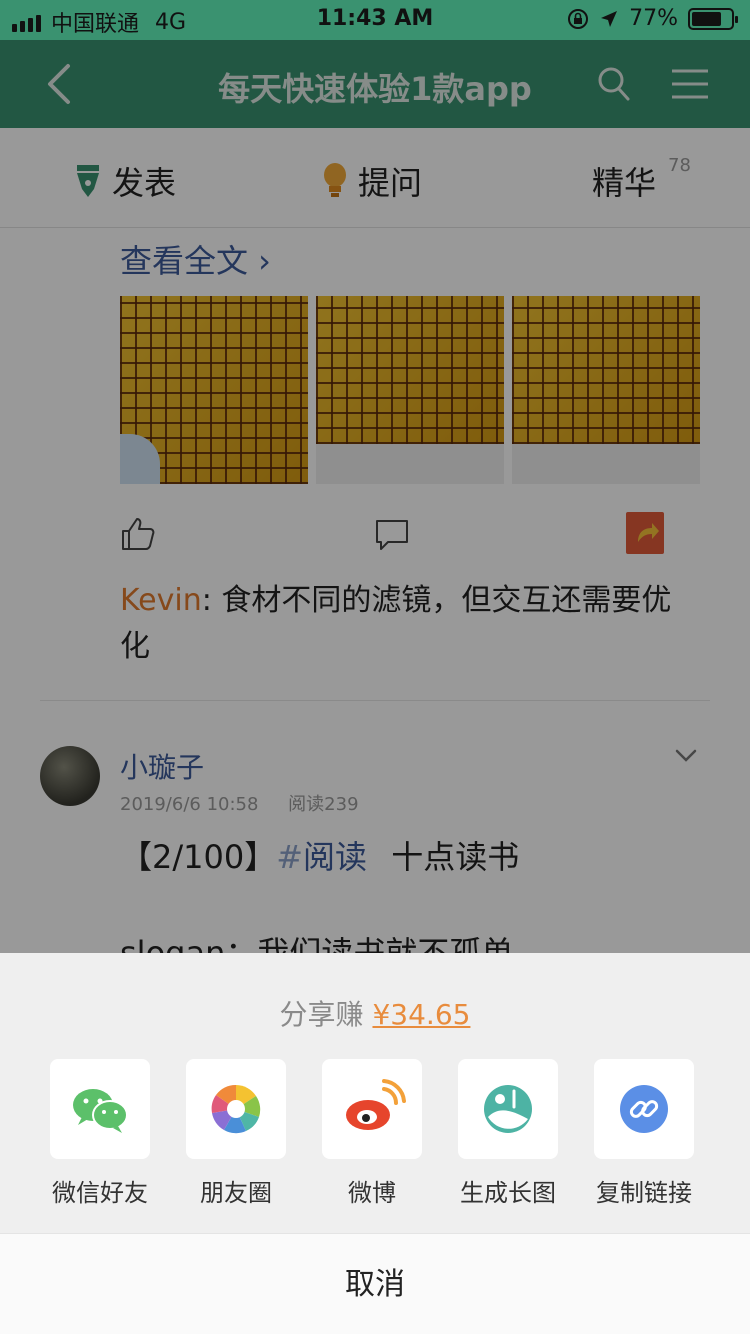  I want to click on share-earn-label: 分享赚, so click(321, 1014).